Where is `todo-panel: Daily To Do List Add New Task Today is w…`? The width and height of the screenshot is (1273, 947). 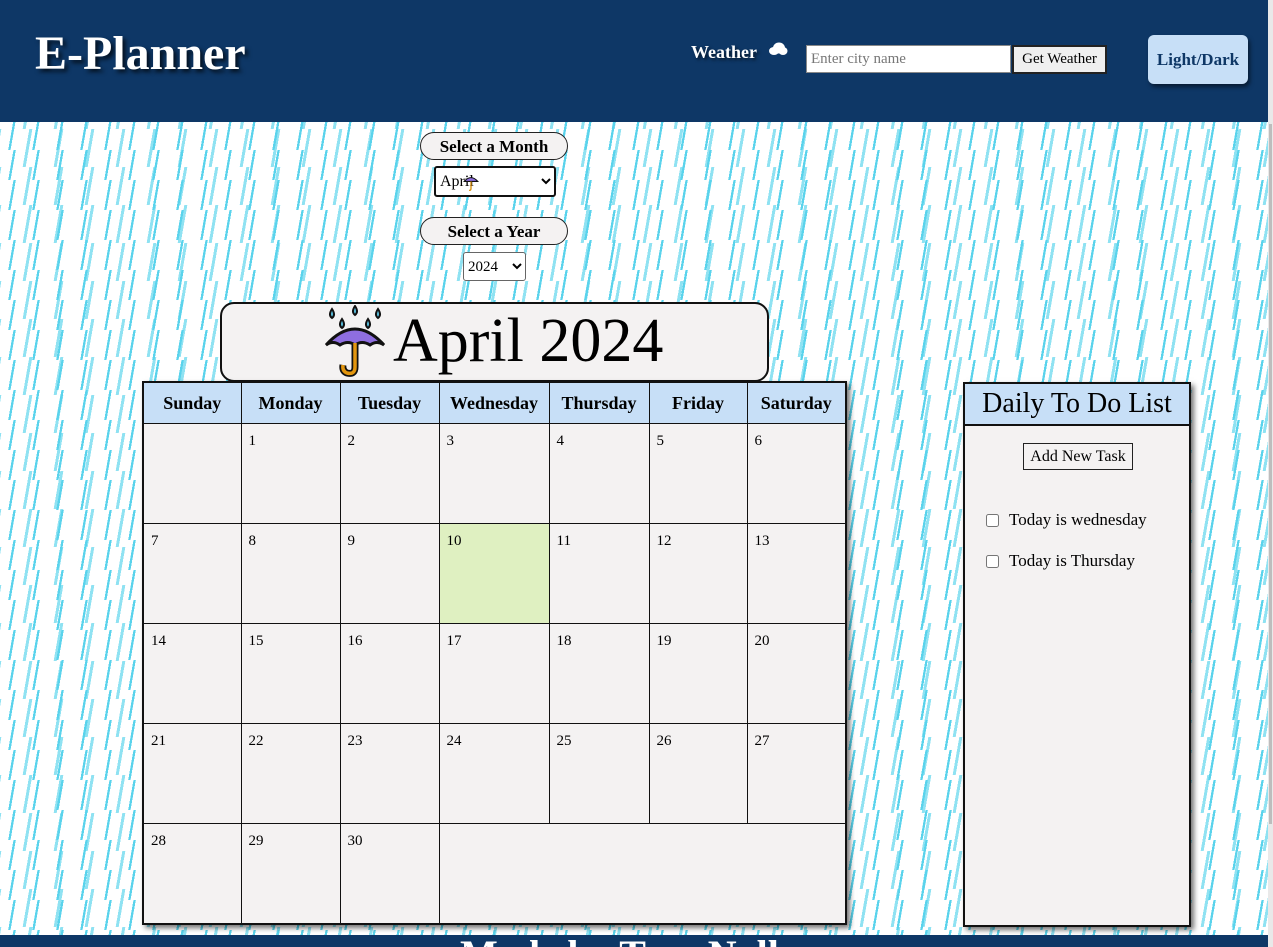
todo-panel: Daily To Do List Add New Task Today is w… is located at coordinates (1077, 654).